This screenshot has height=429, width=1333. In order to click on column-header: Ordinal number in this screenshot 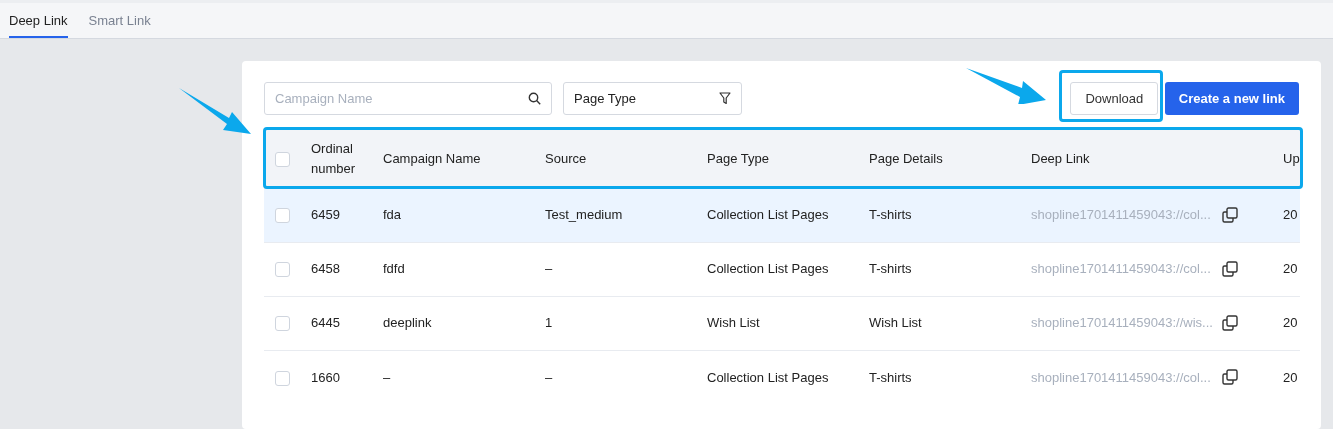, I will do `click(333, 158)`.